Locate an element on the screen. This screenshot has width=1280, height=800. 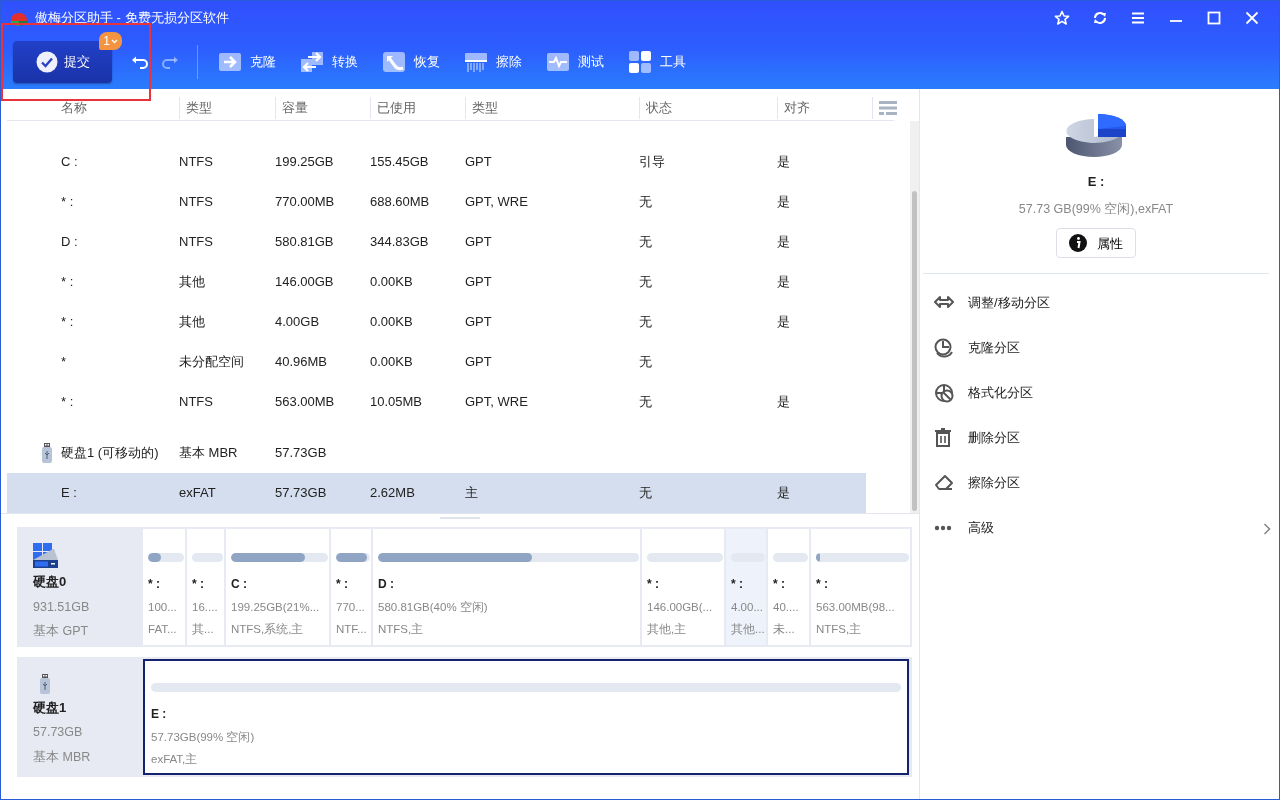
toolbar-button: 测试 is located at coordinates (578, 62).